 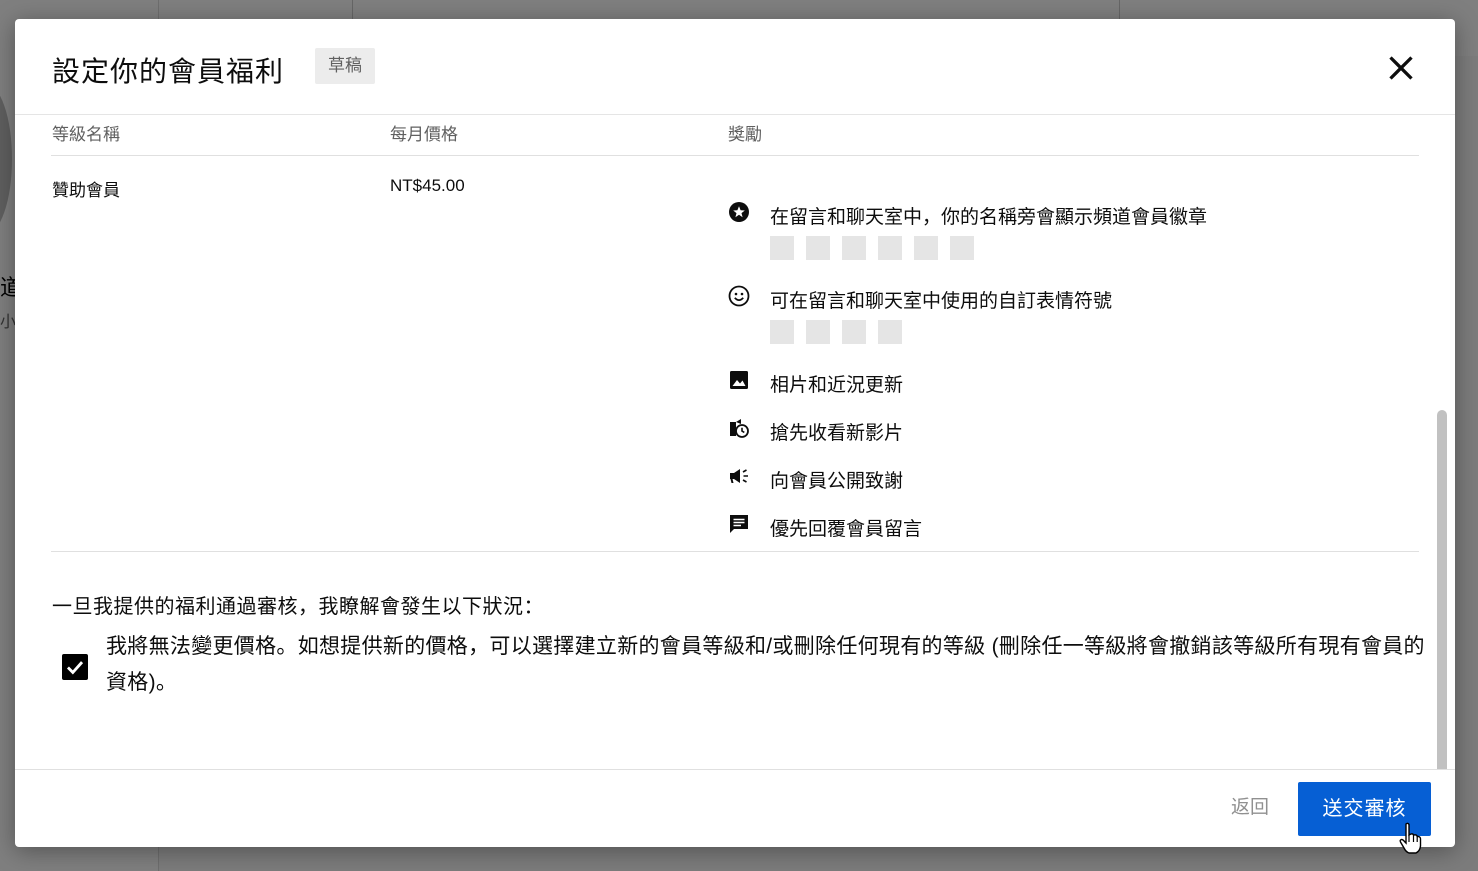 I want to click on draft-badge: 草稿, so click(x=345, y=66).